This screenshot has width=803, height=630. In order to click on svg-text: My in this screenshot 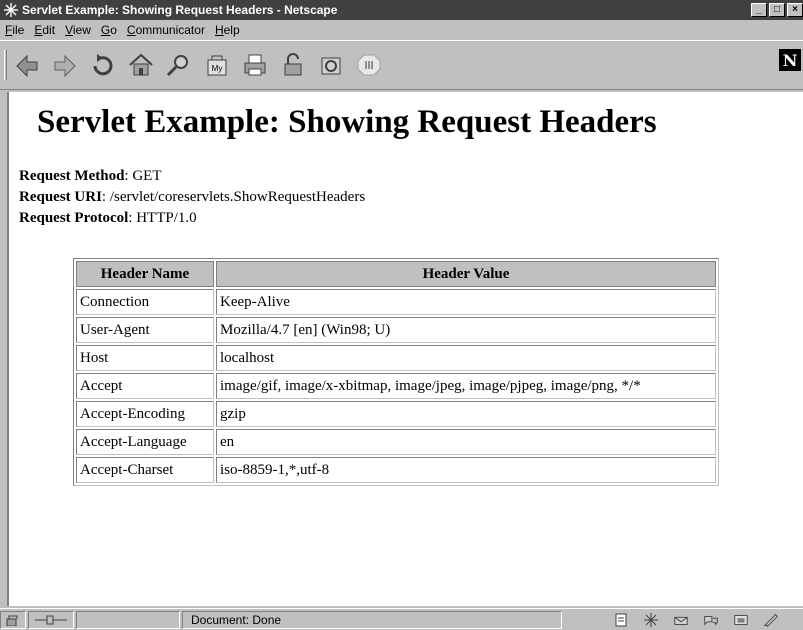, I will do `click(217, 68)`.